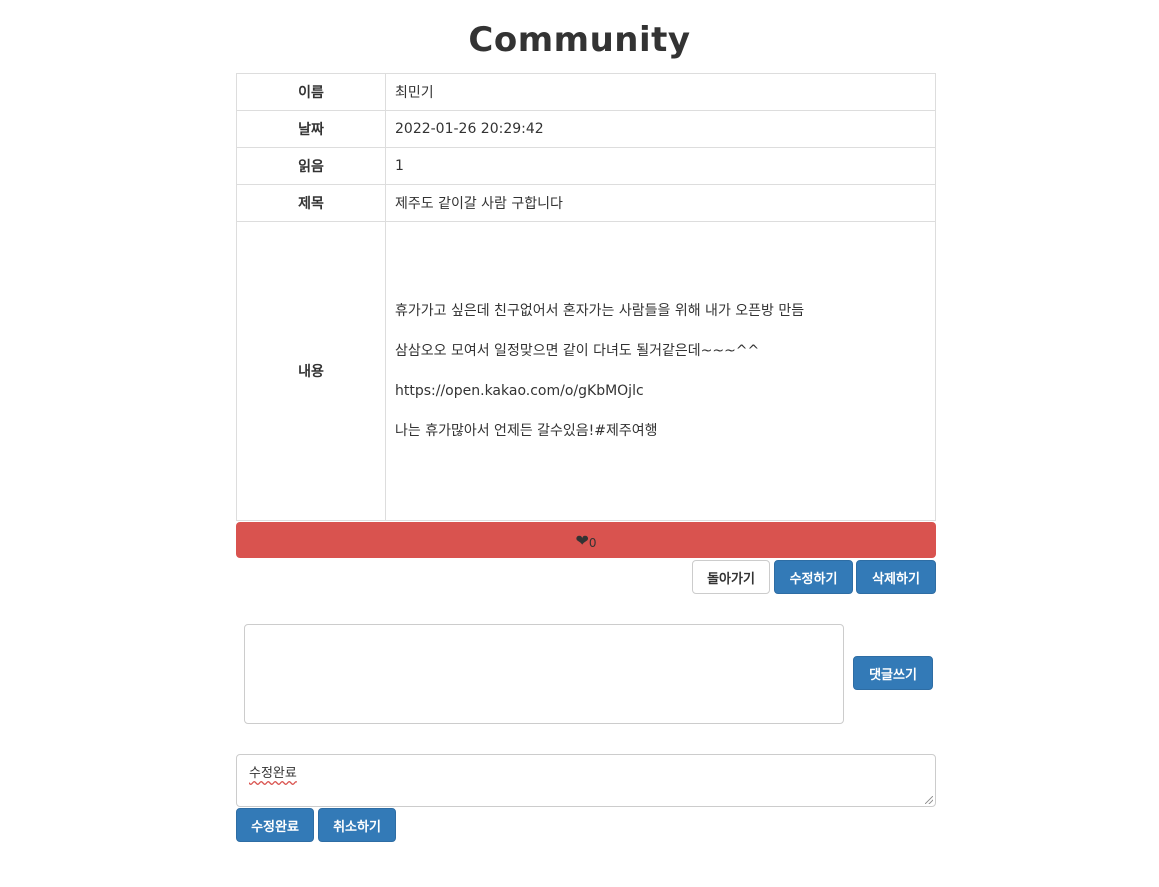 The height and width of the screenshot is (887, 1159). Describe the element at coordinates (311, 371) in the screenshot. I see `content-label: 내용` at that location.